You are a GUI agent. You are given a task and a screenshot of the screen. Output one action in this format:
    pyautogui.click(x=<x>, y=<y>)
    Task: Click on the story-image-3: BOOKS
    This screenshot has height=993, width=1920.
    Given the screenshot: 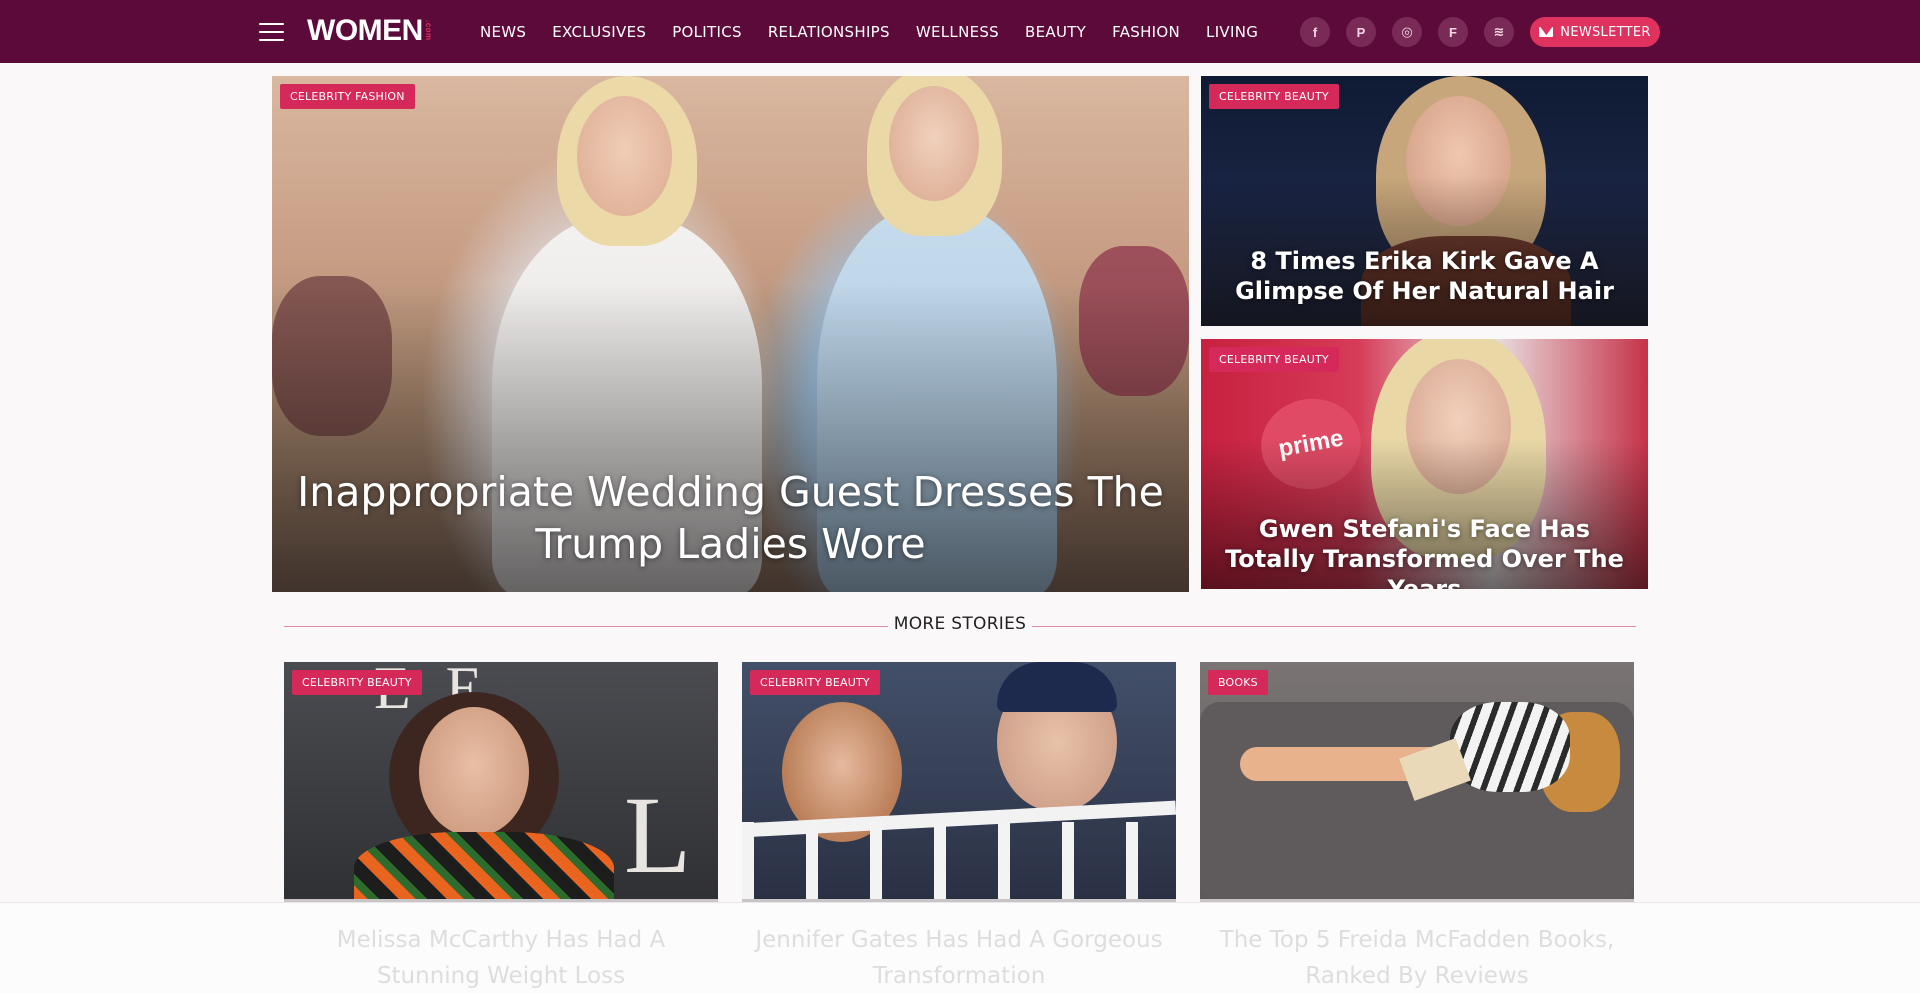 What is the action you would take?
    pyautogui.click(x=1417, y=782)
    